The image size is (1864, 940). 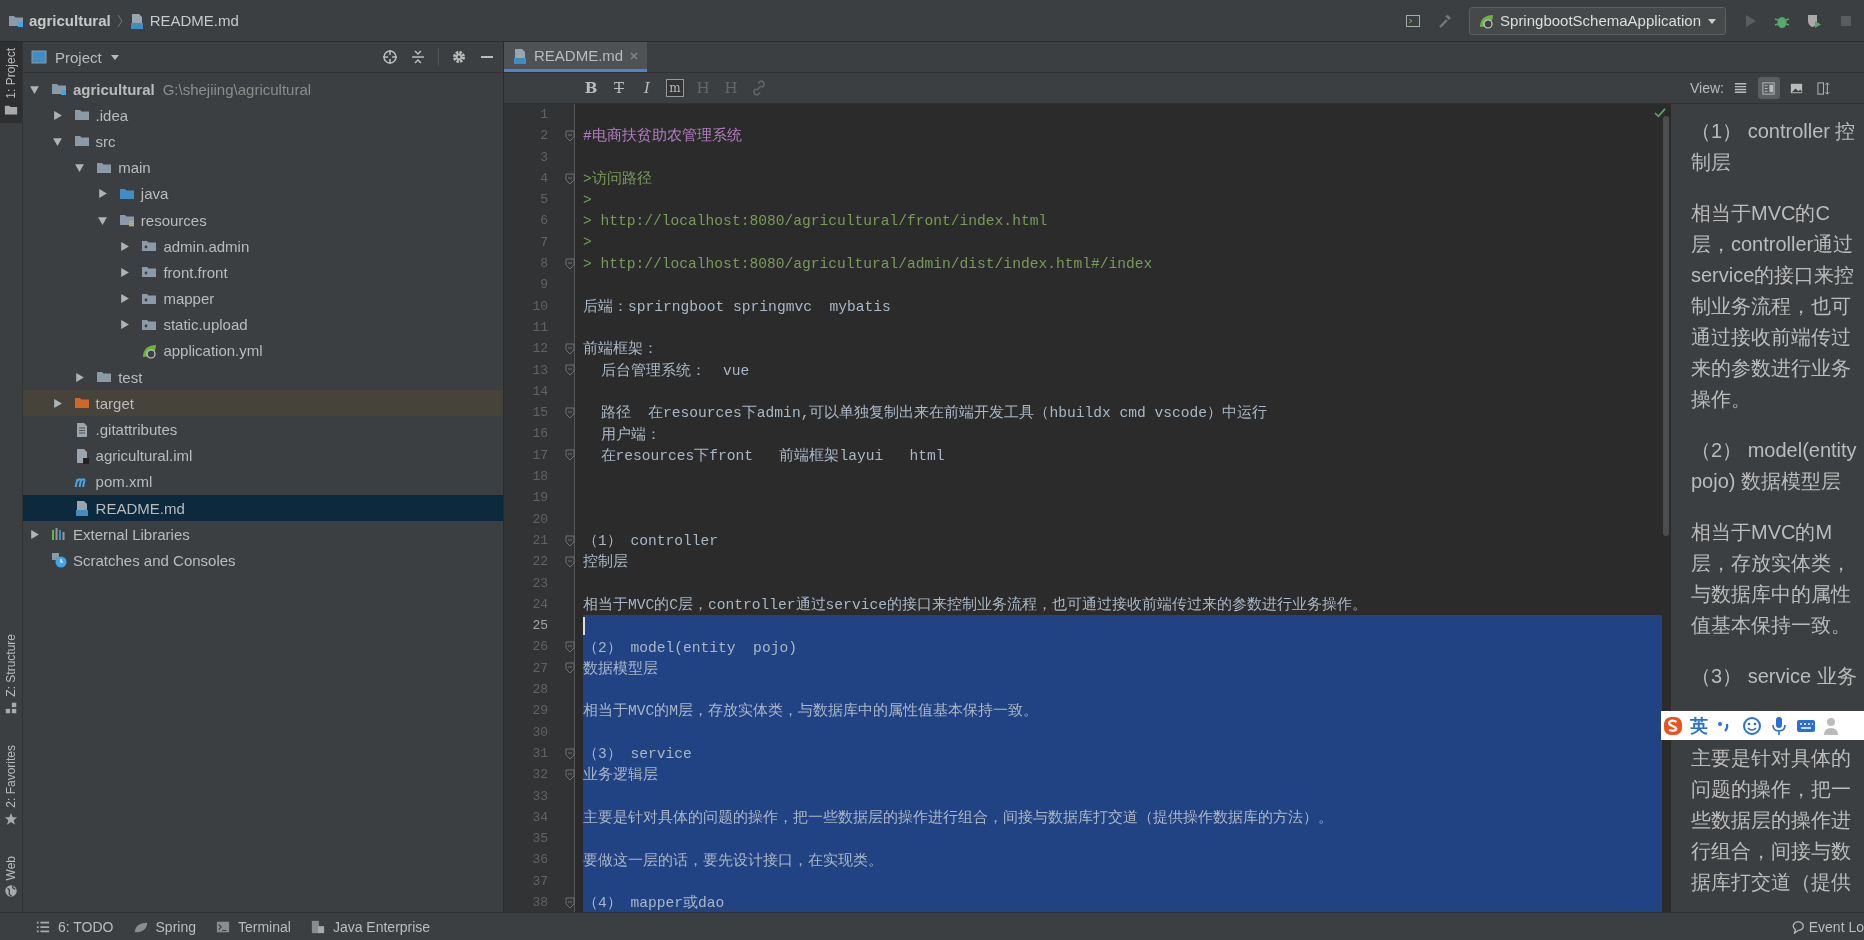 What do you see at coordinates (263, 351) in the screenshot?
I see `tree-item: application.yml` at bounding box center [263, 351].